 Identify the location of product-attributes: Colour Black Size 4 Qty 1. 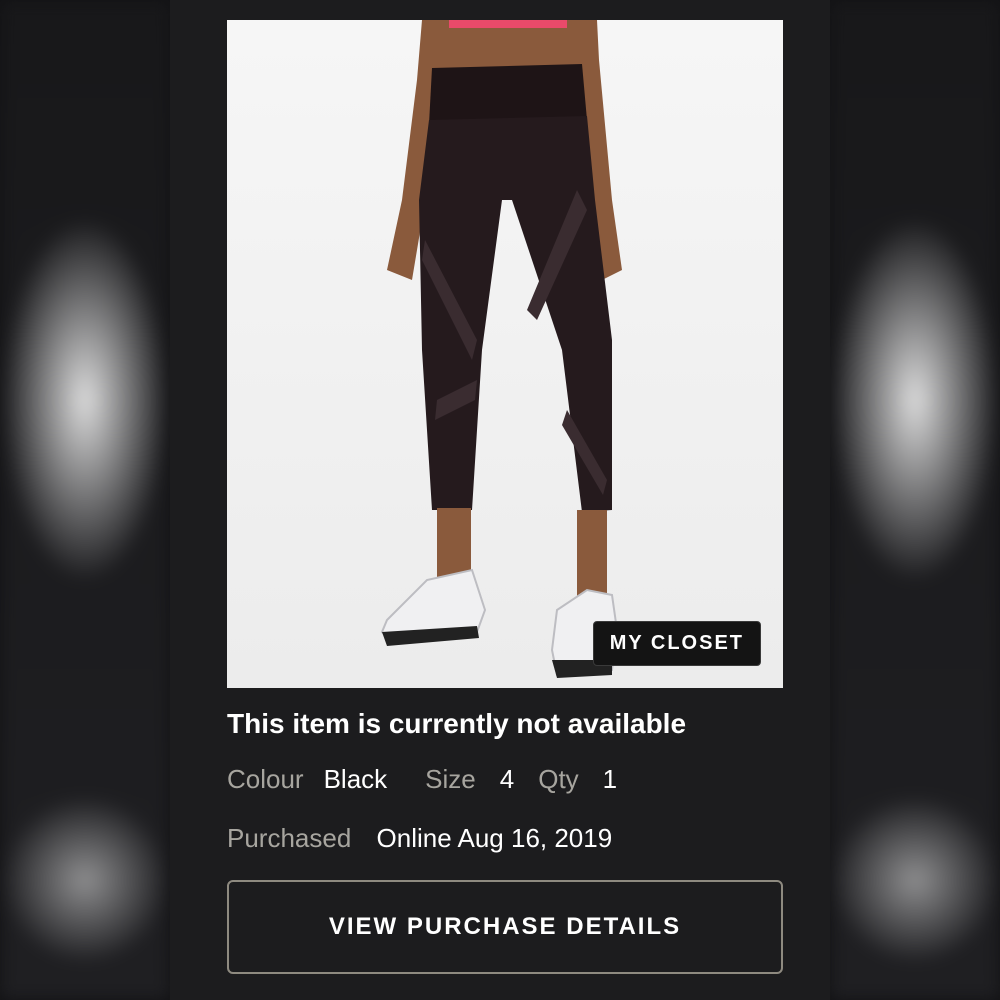
(441, 779).